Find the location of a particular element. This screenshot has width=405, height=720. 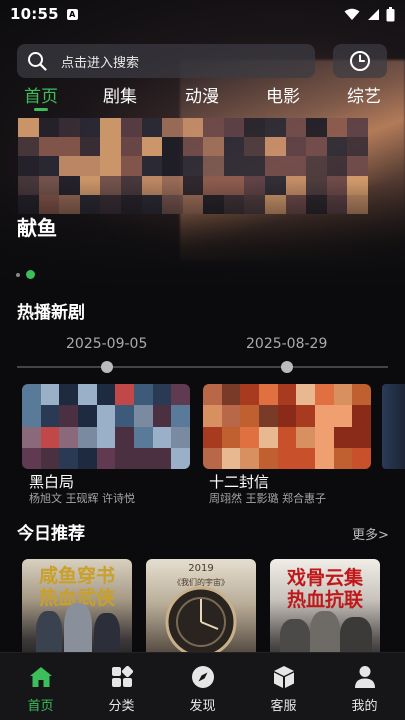

wifi-icon is located at coordinates (352, 14).